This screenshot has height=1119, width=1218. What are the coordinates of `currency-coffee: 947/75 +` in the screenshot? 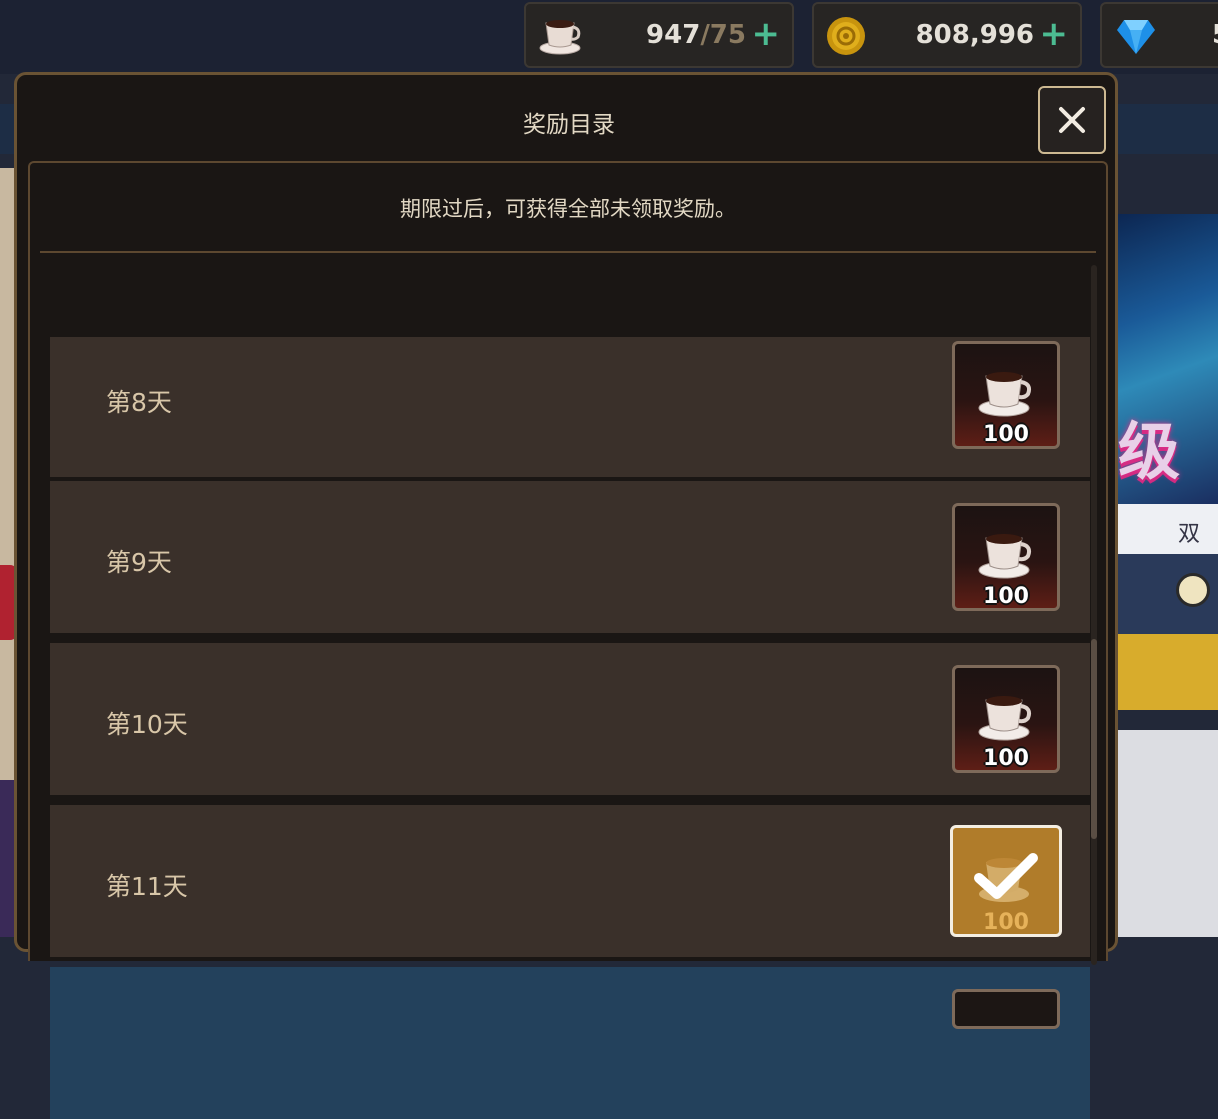 It's located at (659, 35).